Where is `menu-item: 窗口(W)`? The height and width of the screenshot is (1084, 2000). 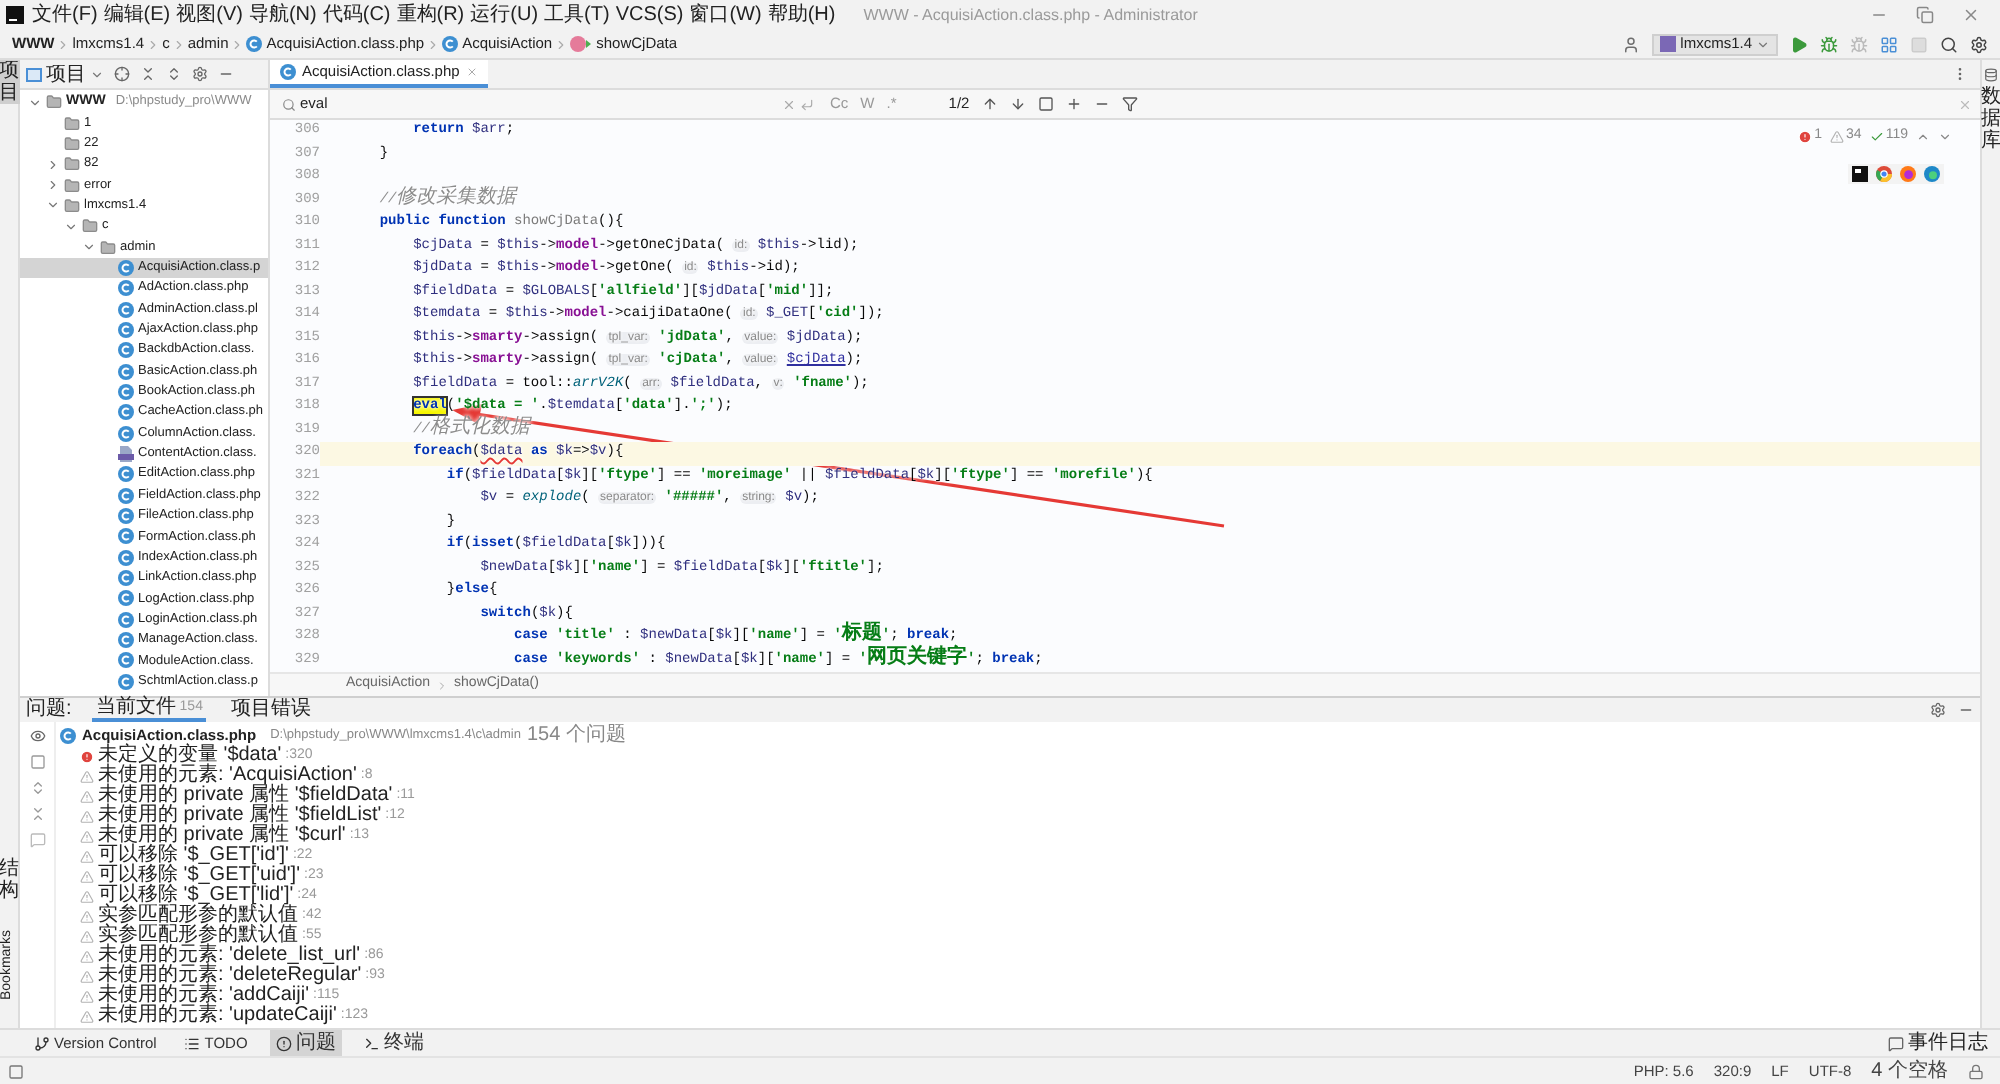 menu-item: 窗口(W) is located at coordinates (725, 15).